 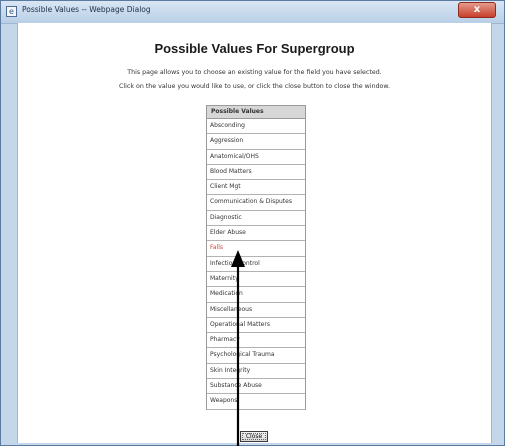 What do you see at coordinates (256, 326) in the screenshot?
I see `value-row-operational-matters: Operational Matters` at bounding box center [256, 326].